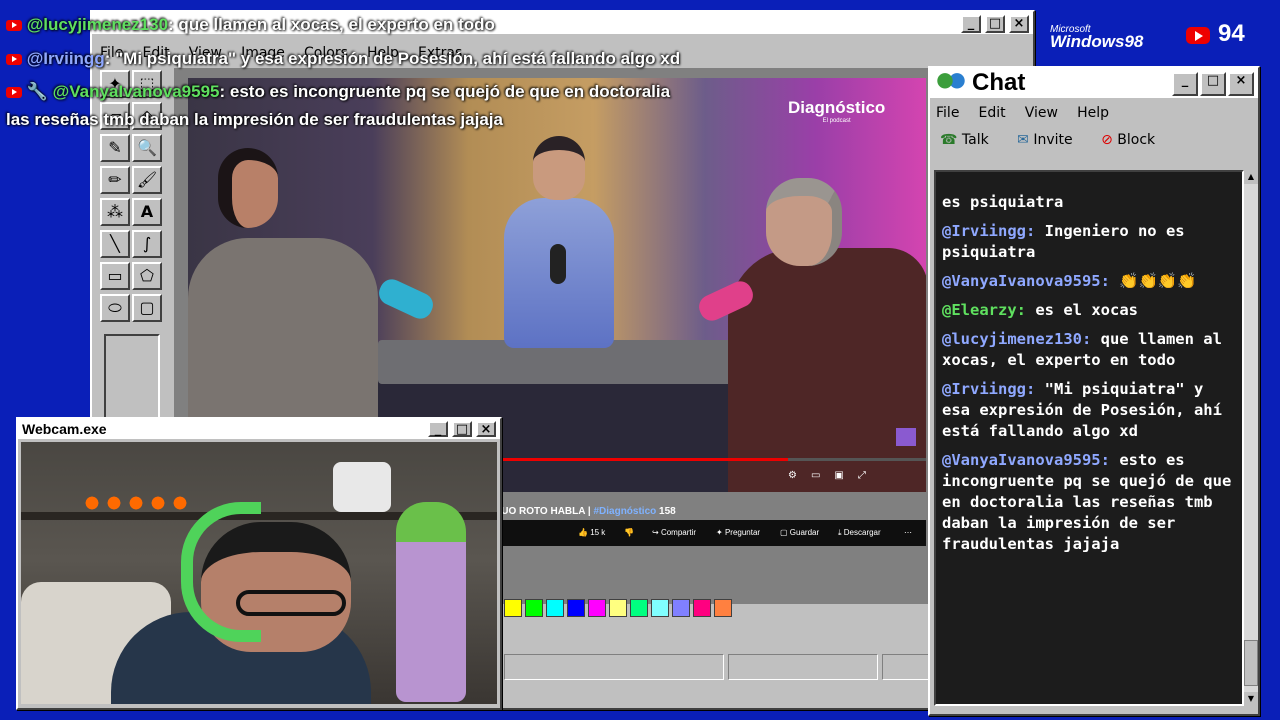  What do you see at coordinates (984, 310) in the screenshot?
I see `chat-username: @Elearzy:` at bounding box center [984, 310].